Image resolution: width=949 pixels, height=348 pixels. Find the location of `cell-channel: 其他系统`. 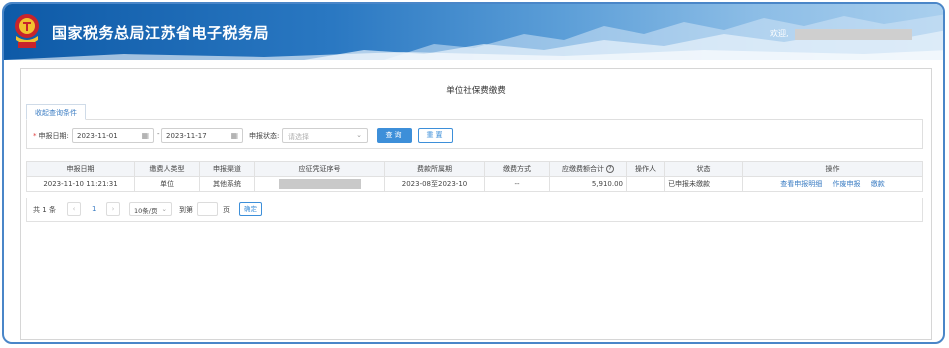

cell-channel: 其他系统 is located at coordinates (227, 184).